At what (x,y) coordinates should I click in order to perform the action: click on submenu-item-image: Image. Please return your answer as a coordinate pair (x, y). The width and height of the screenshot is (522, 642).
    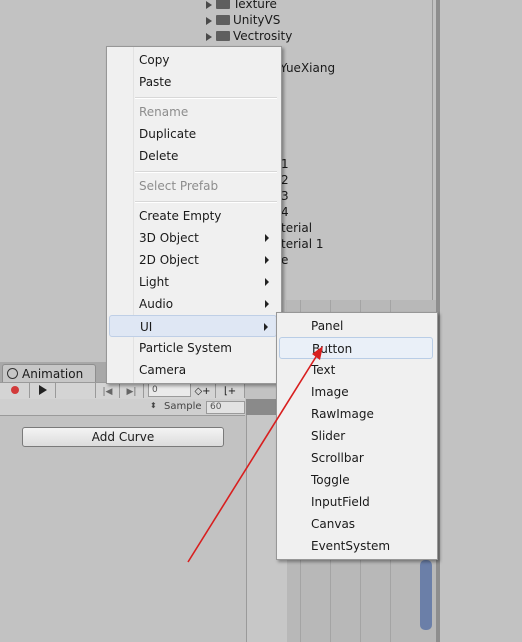
    Looking at the image, I should click on (356, 392).